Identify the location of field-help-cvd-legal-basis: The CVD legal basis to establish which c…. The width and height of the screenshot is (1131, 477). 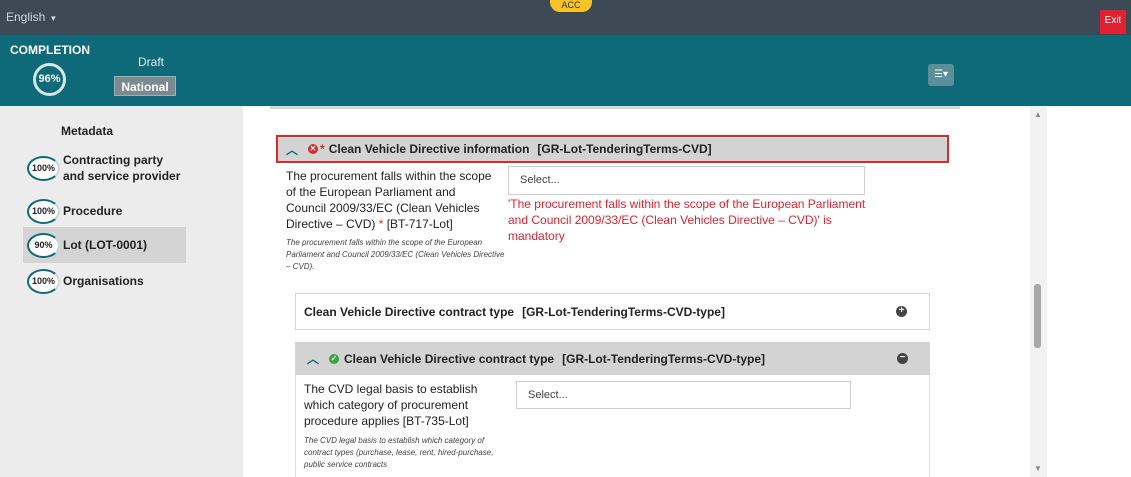
(399, 452).